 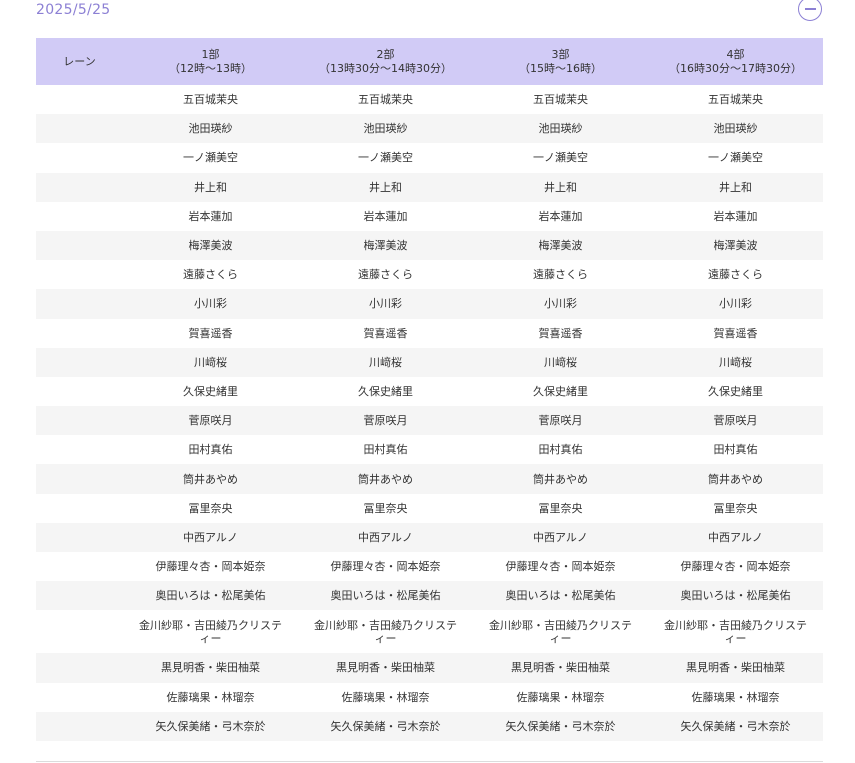 I want to click on member-cell: 伊藤理々杏・岡本姫奈, so click(x=735, y=566).